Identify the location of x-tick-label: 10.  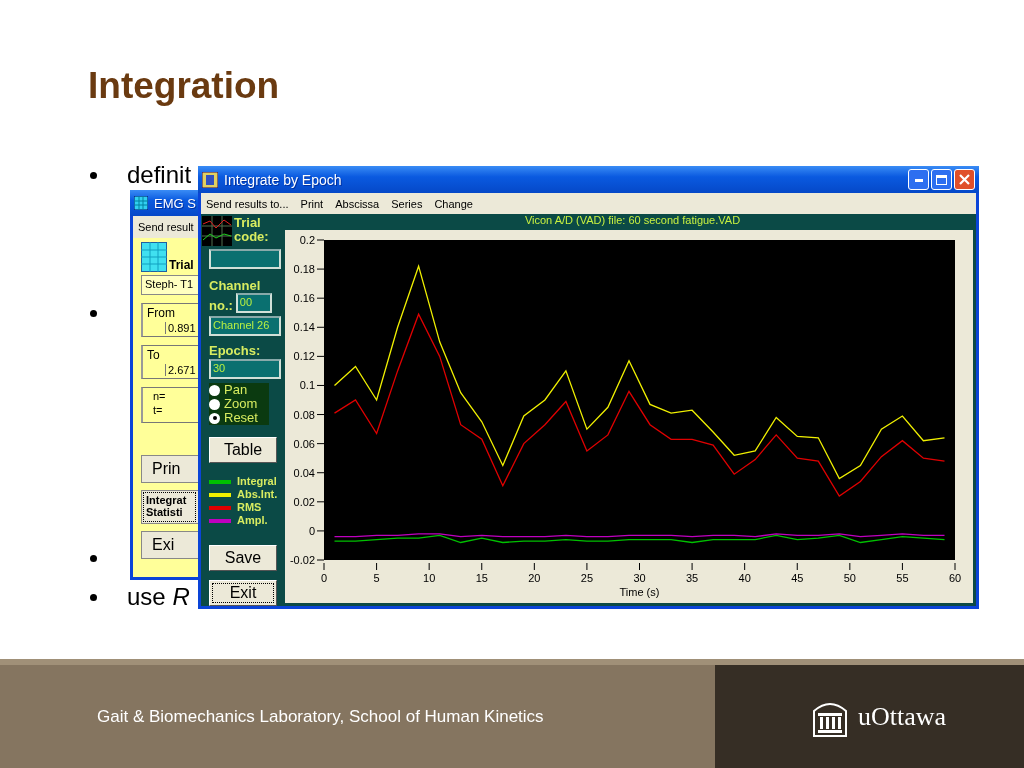
(429, 578).